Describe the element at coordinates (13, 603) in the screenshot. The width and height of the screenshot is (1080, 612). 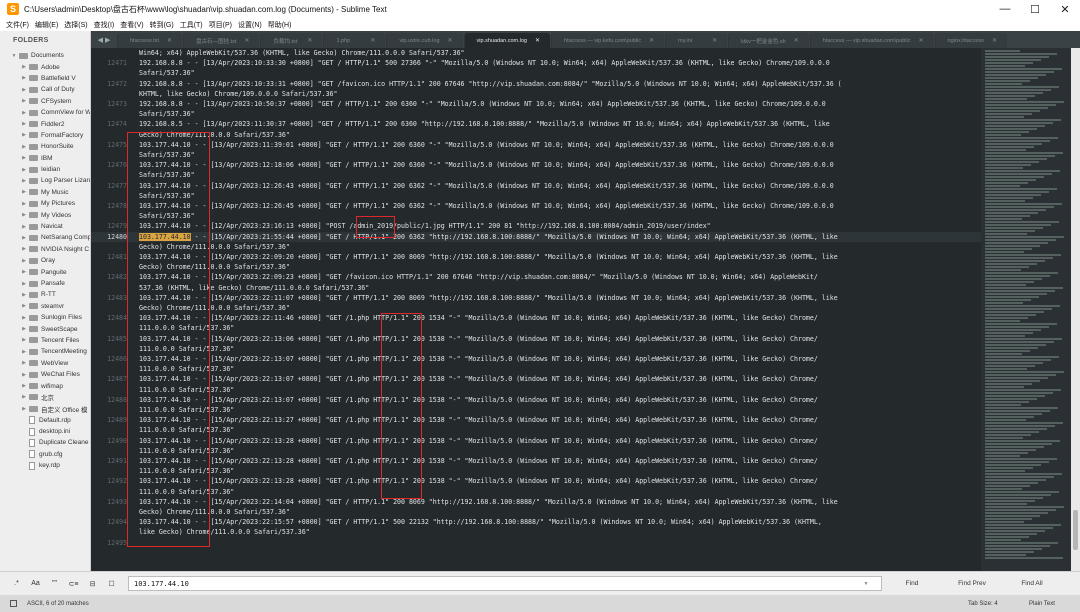
I see `panel-toggle-icon` at that location.